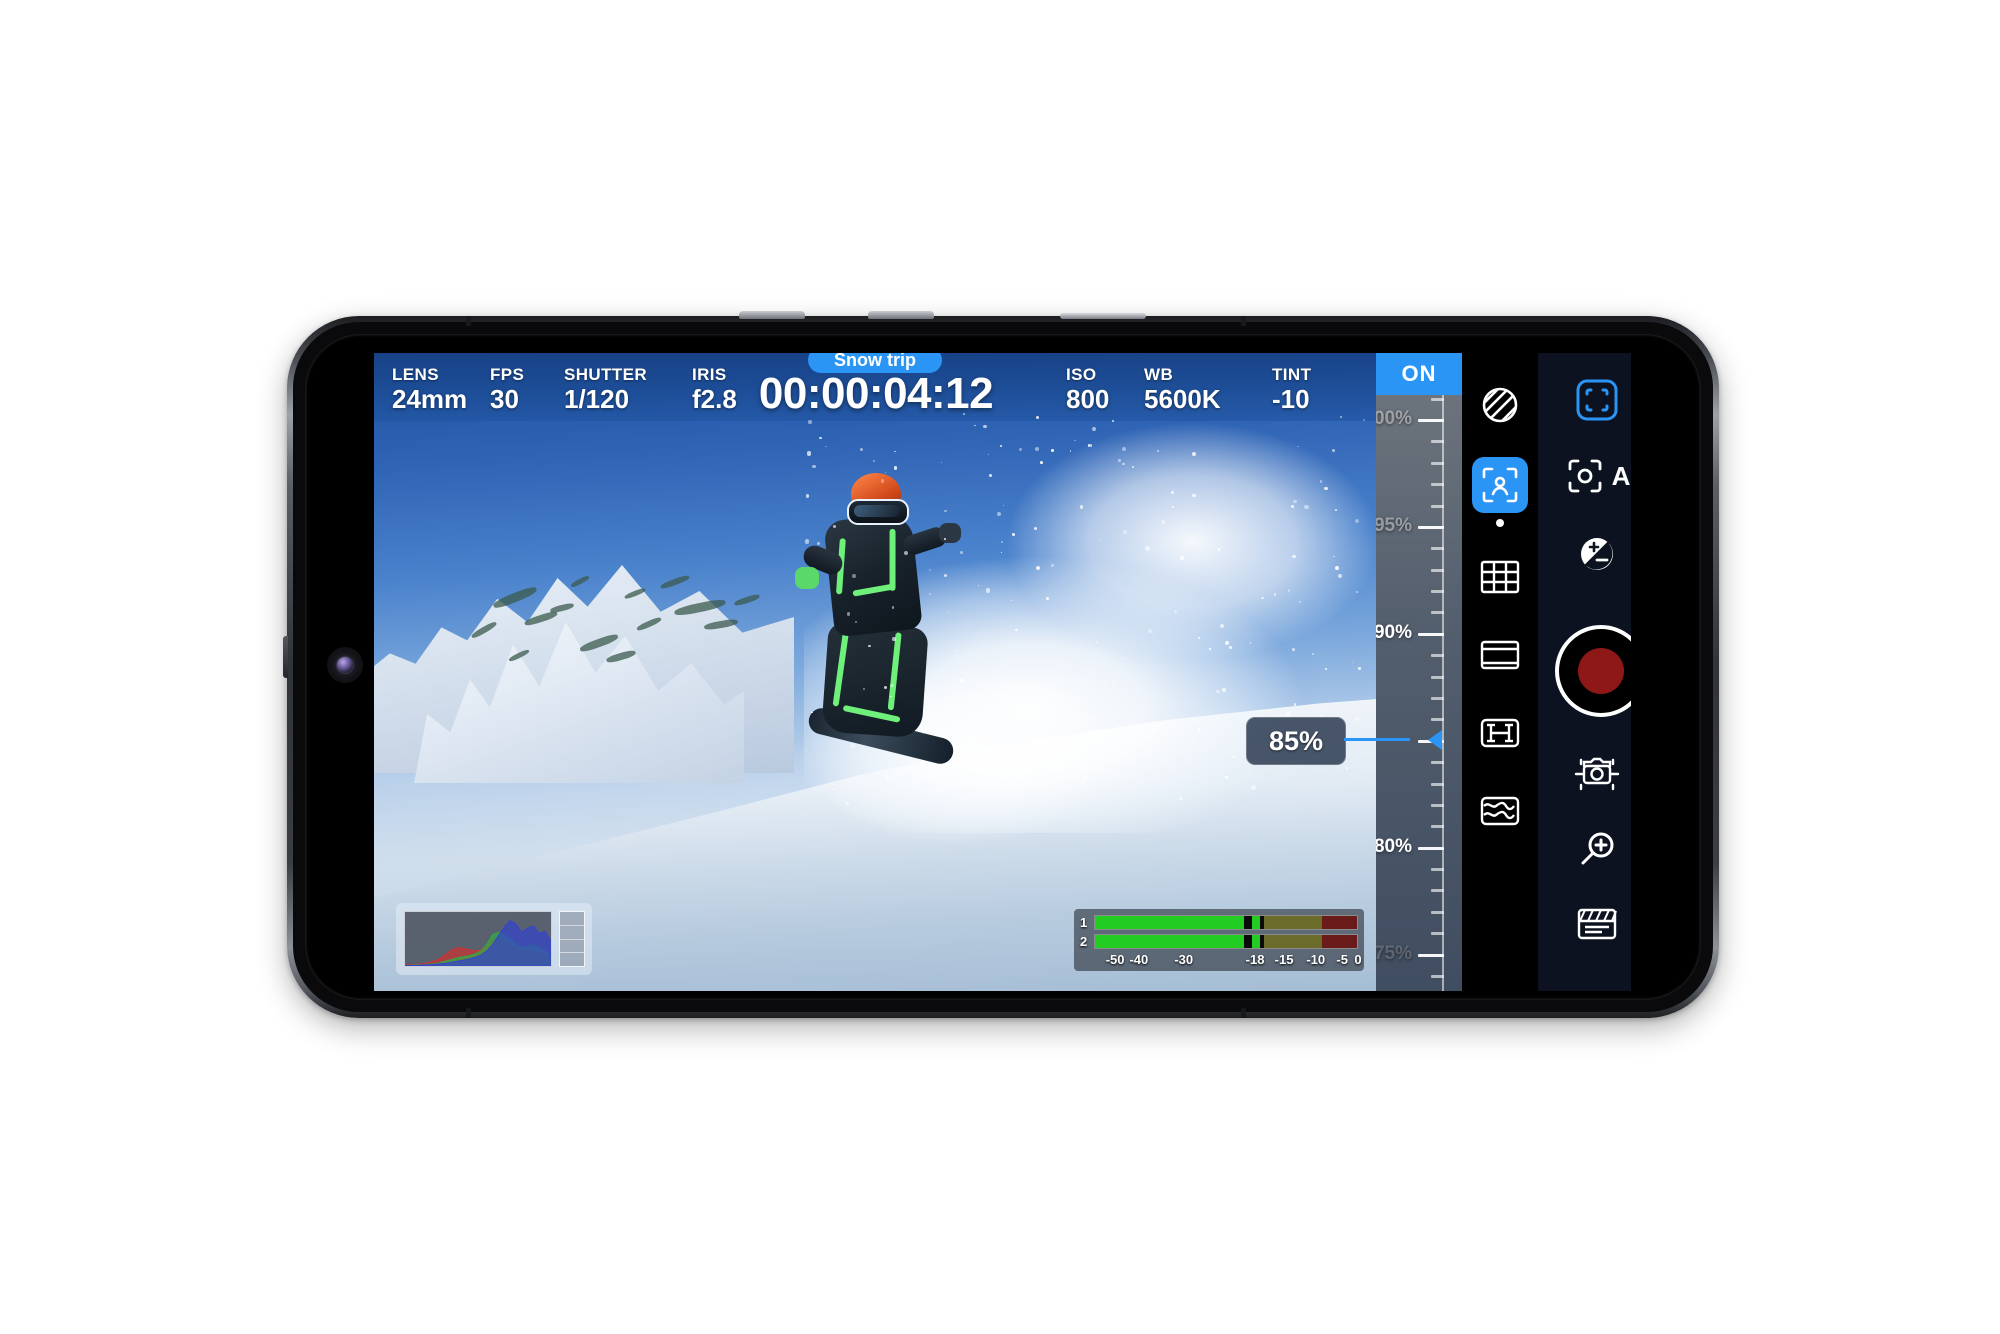 The image size is (2000, 1334). I want to click on rgb-histogram, so click(494, 939).